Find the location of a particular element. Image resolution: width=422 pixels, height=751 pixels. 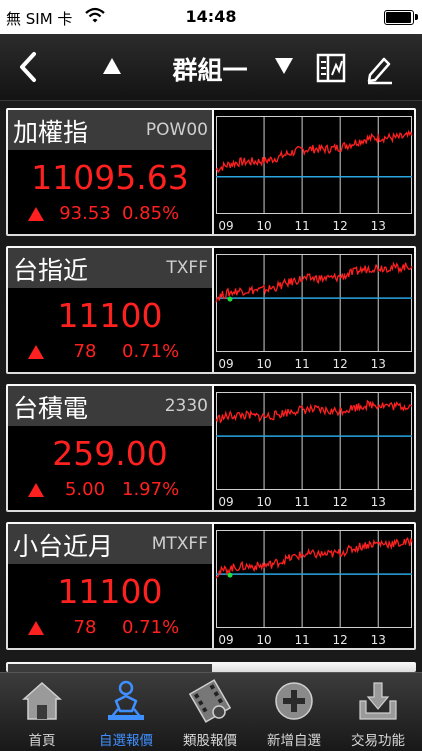

quote-header: 加權指 POW00 is located at coordinates (110, 130).